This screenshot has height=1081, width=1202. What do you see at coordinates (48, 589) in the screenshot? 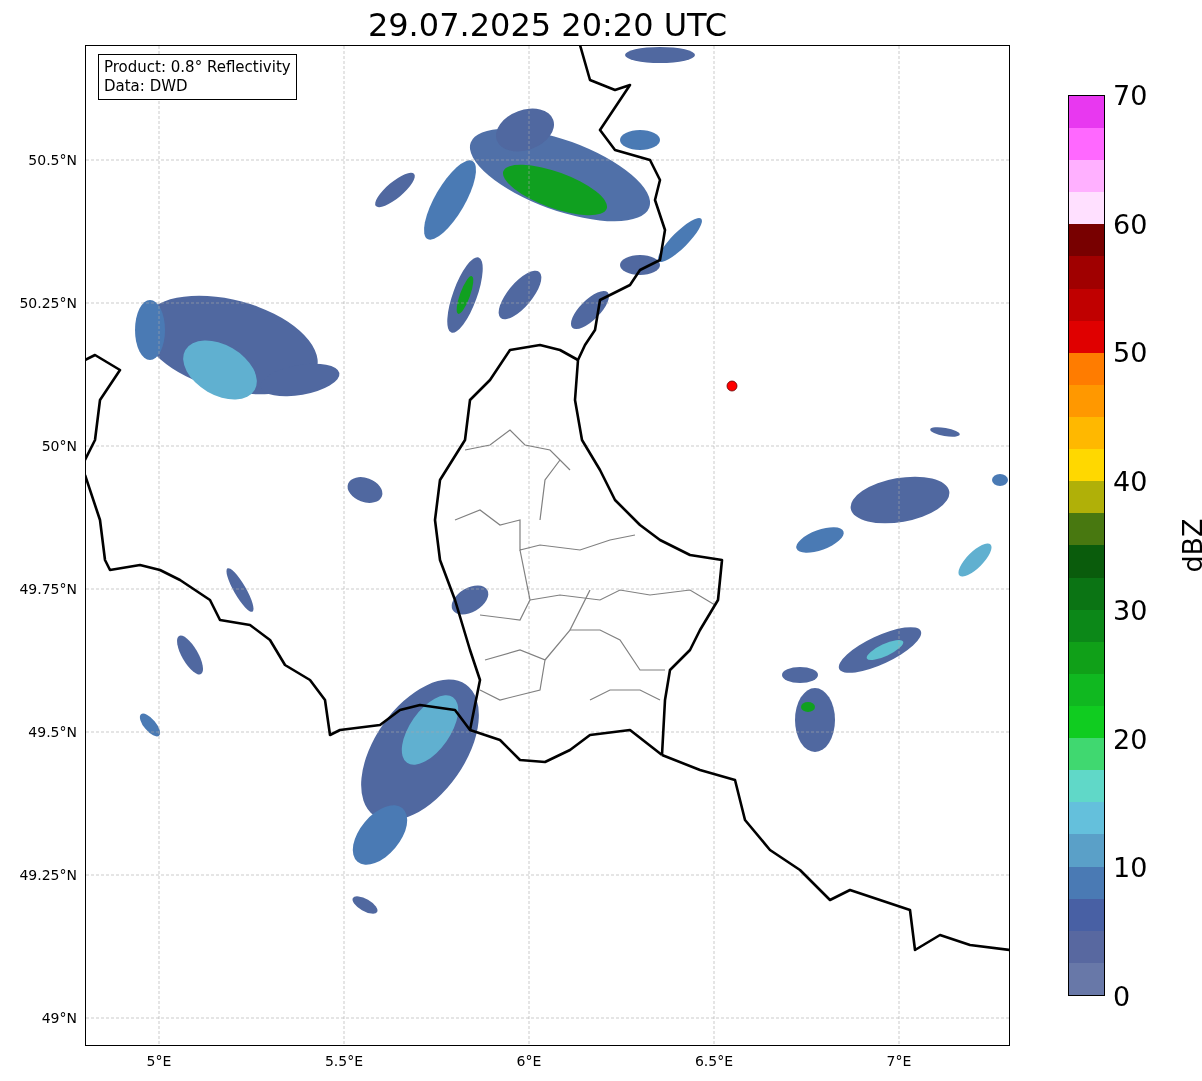
I see `latitude-label: 49.75°N` at bounding box center [48, 589].